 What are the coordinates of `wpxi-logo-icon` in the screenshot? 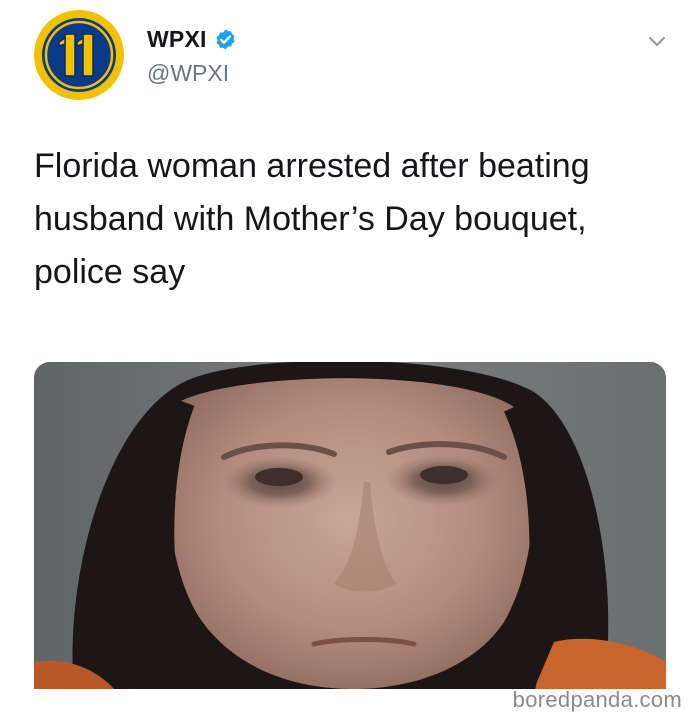 It's located at (79, 55).